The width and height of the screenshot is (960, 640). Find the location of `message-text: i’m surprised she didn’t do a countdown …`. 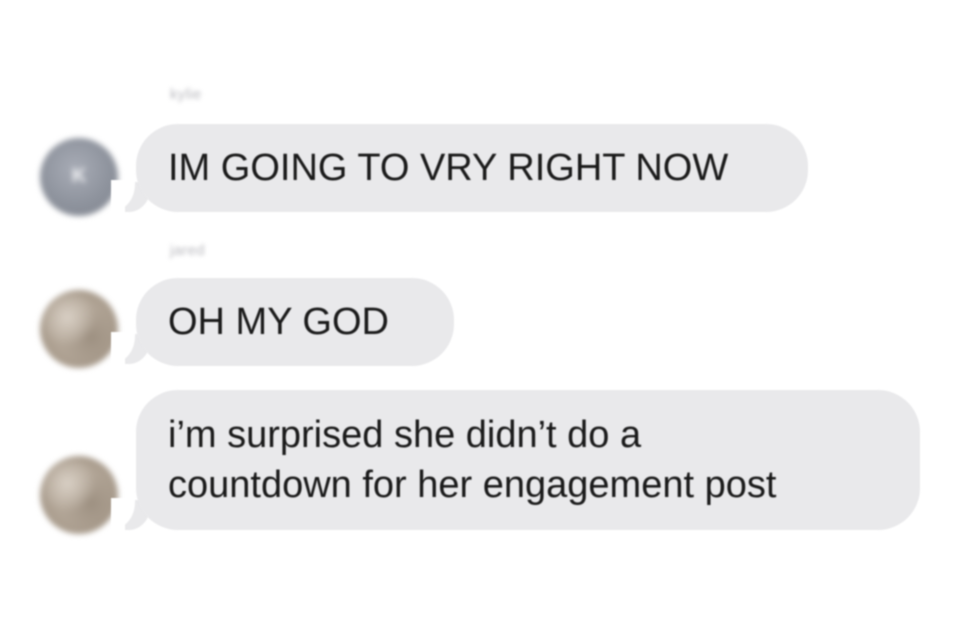

message-text: i’m surprised she didn’t do a countdown … is located at coordinates (472, 460).